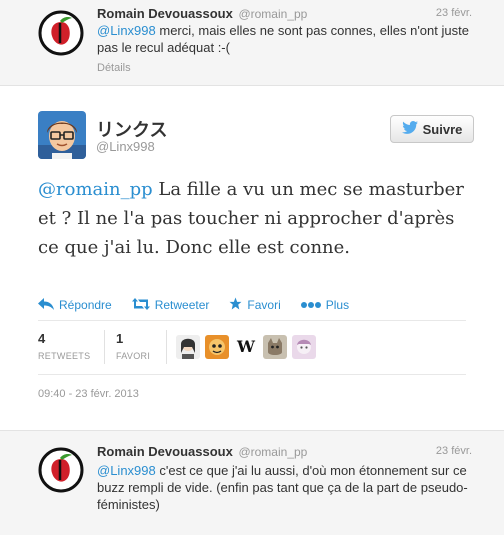 Image resolution: width=504 pixels, height=535 pixels. What do you see at coordinates (64, 346) in the screenshot?
I see `retweets-stat: 4 RETWEETS` at bounding box center [64, 346].